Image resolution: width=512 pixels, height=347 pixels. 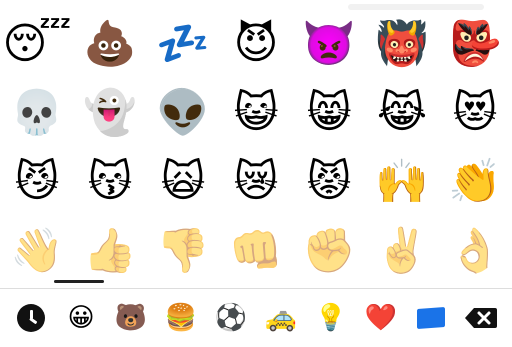 I want to click on emoji-cat-tears-of-joy: 😹, so click(x=402, y=113).